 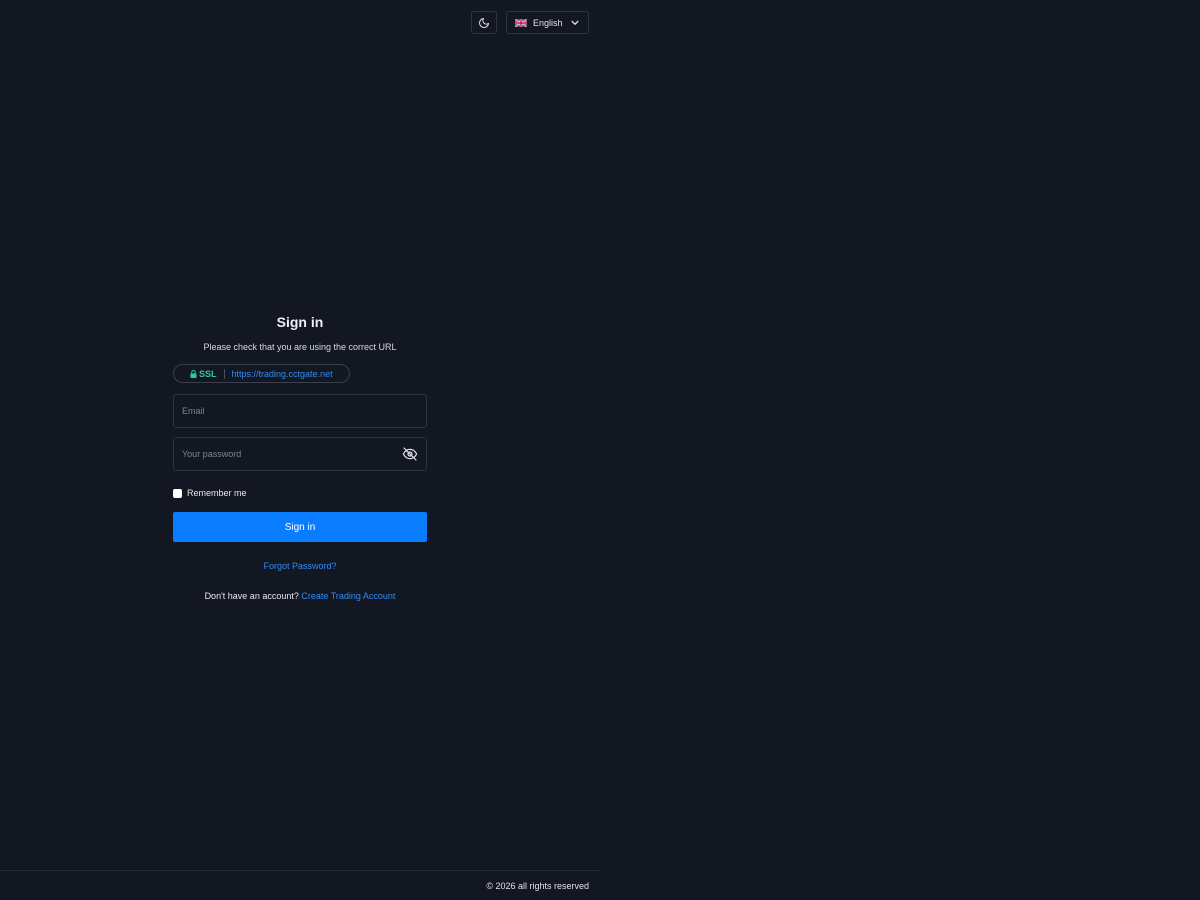 What do you see at coordinates (193, 373) in the screenshot?
I see `lock-icon` at bounding box center [193, 373].